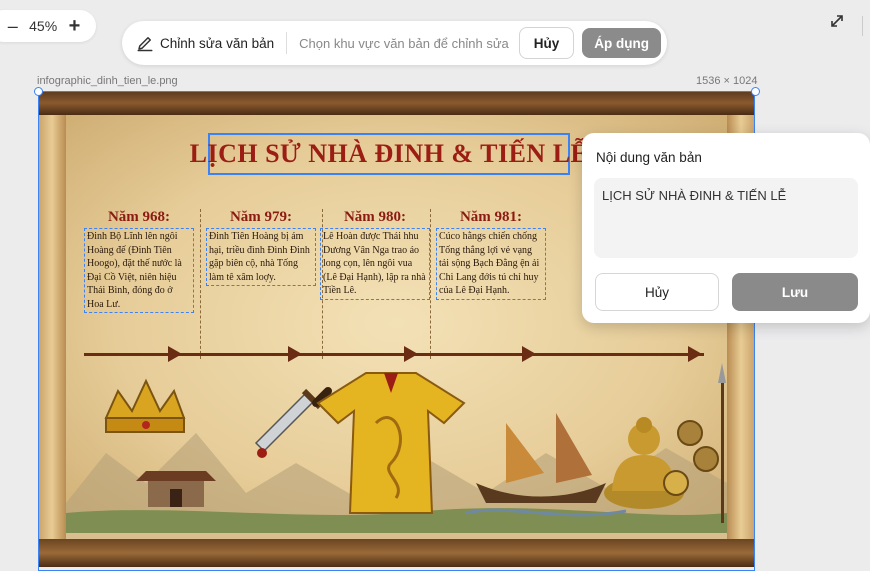 This screenshot has height=571, width=870. What do you see at coordinates (38, 91) in the screenshot?
I see `resize-handle-top-left` at bounding box center [38, 91].